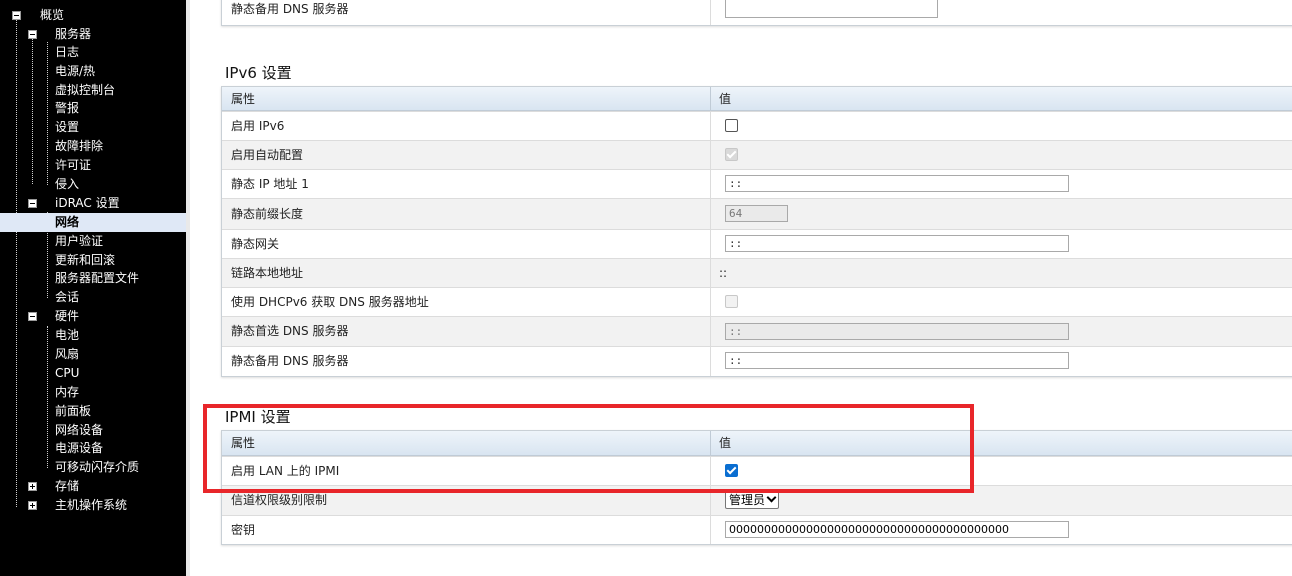  Describe the element at coordinates (93, 278) in the screenshot. I see `tree-item-server-profile: 服务器配置文件` at that location.